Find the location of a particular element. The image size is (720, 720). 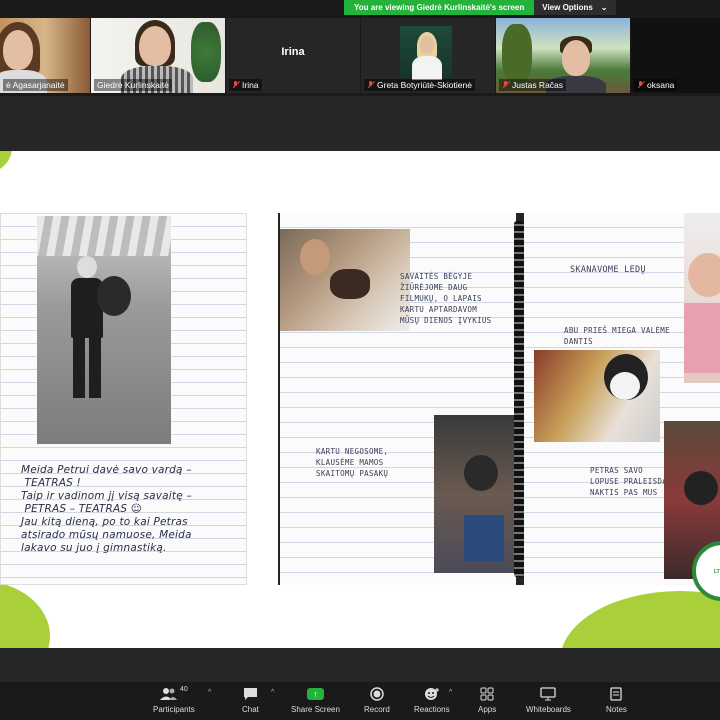

photo-girl-with-plush is located at coordinates (104, 330).